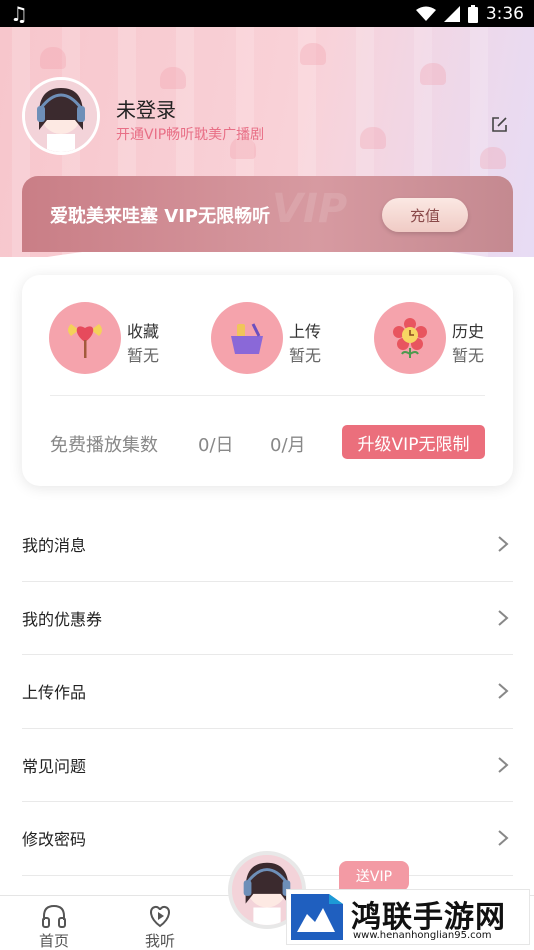 The image size is (534, 950). I want to click on upgrade-vip-button: 升级VIP无限制, so click(413, 442).